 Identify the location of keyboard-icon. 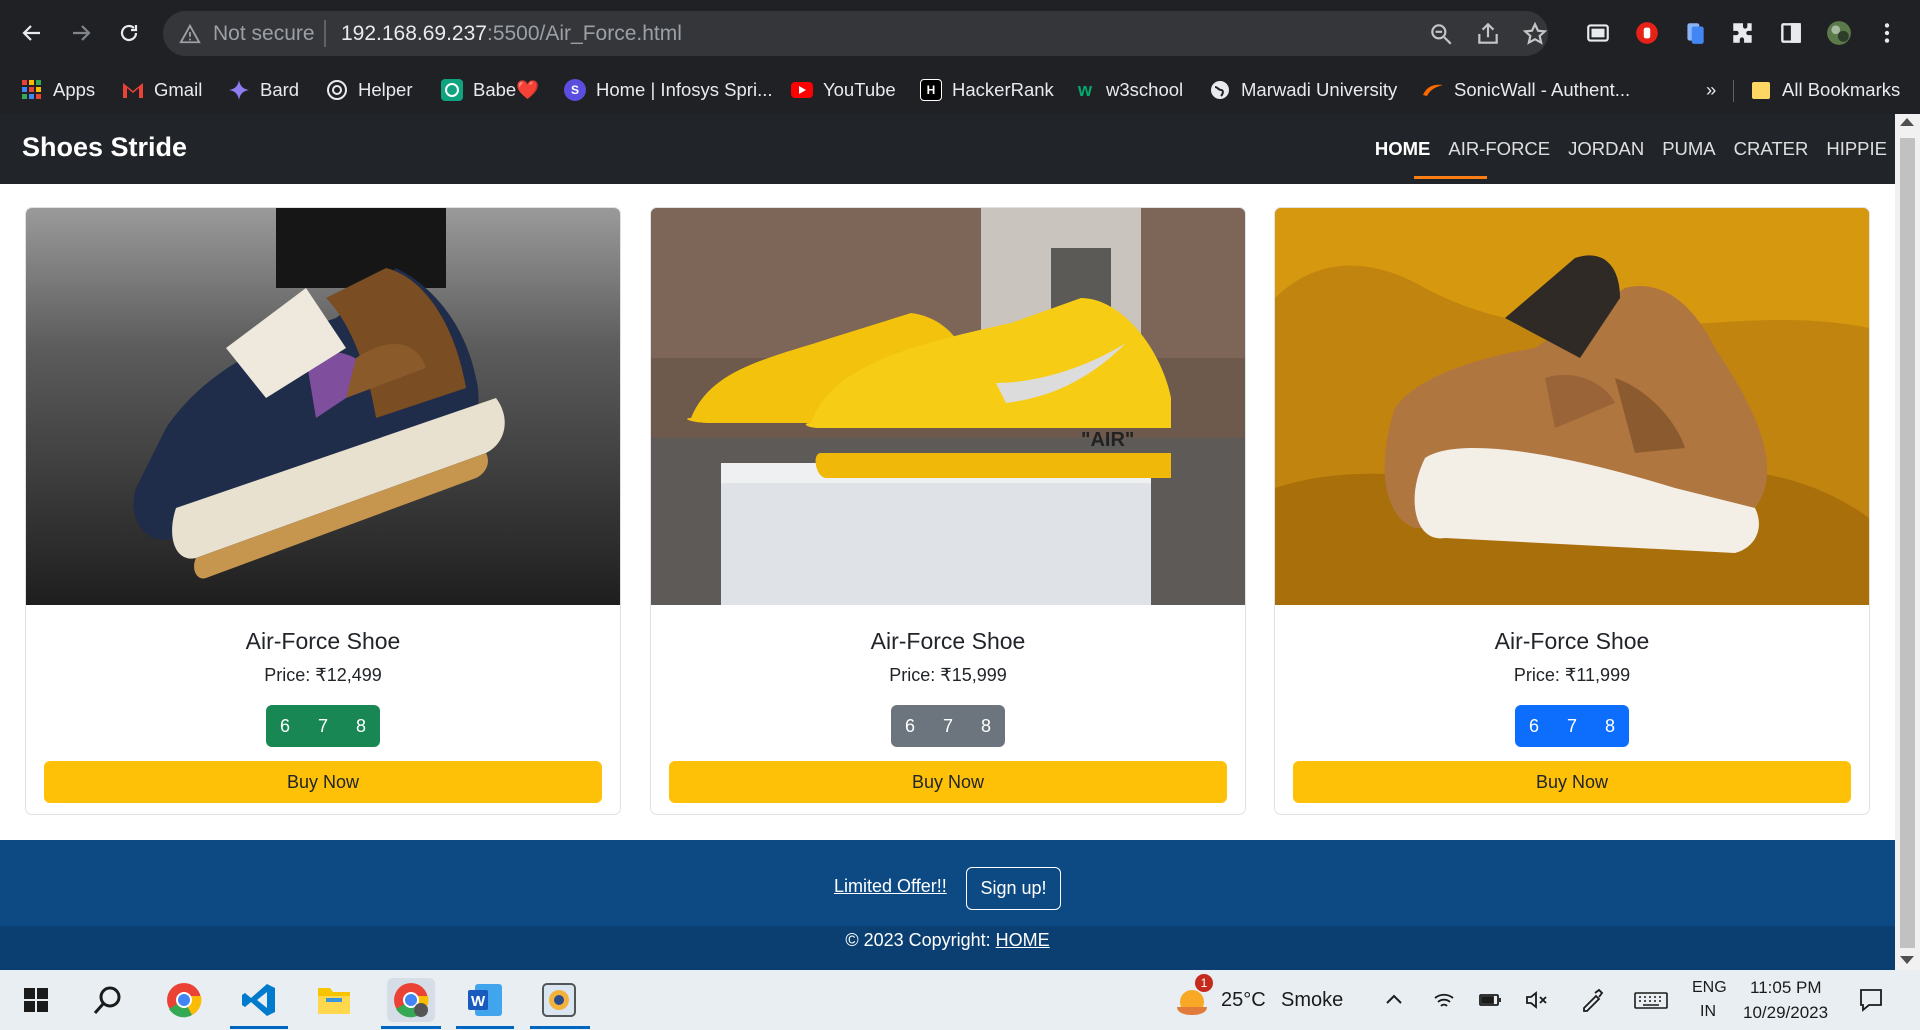
(1651, 1000).